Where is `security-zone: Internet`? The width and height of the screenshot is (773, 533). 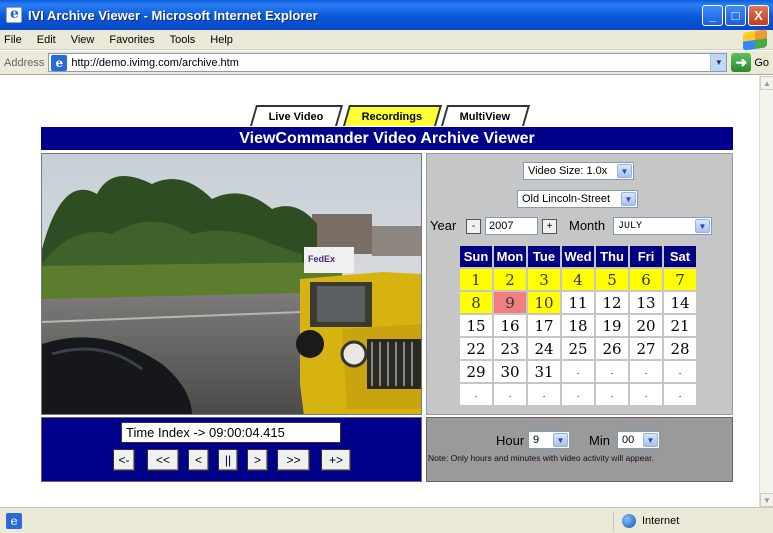 security-zone: Internet is located at coordinates (683, 521).